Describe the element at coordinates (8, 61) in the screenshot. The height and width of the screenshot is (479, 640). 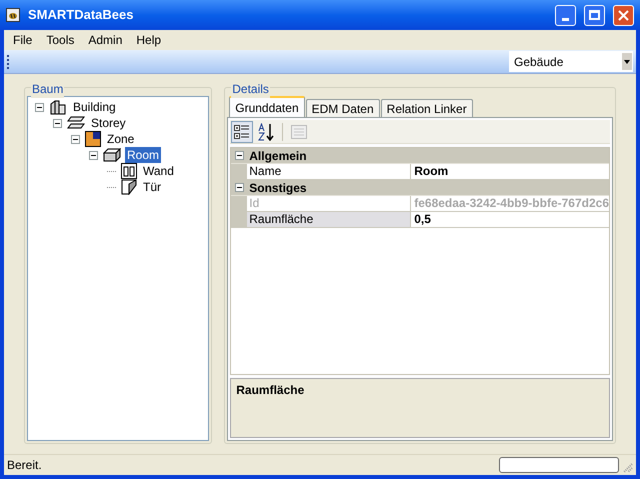
I see `grip-handle` at that location.